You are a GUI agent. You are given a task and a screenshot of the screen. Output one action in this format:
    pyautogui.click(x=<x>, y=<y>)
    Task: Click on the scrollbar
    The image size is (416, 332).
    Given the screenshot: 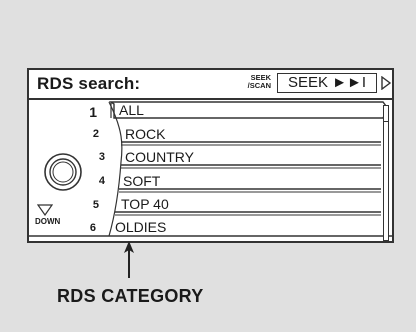 What is the action you would take?
    pyautogui.click(x=386, y=173)
    